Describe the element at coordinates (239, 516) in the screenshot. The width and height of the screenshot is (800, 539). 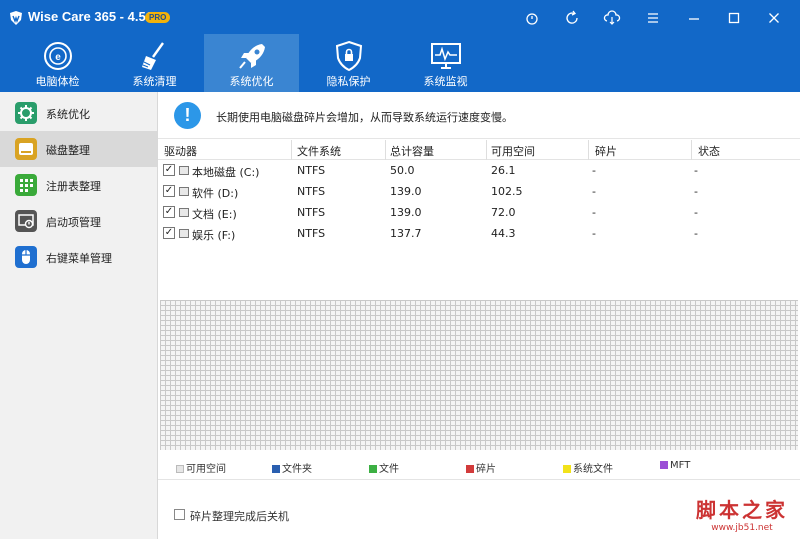
I see `shutdown-label: 碎片整理完成后关机` at that location.